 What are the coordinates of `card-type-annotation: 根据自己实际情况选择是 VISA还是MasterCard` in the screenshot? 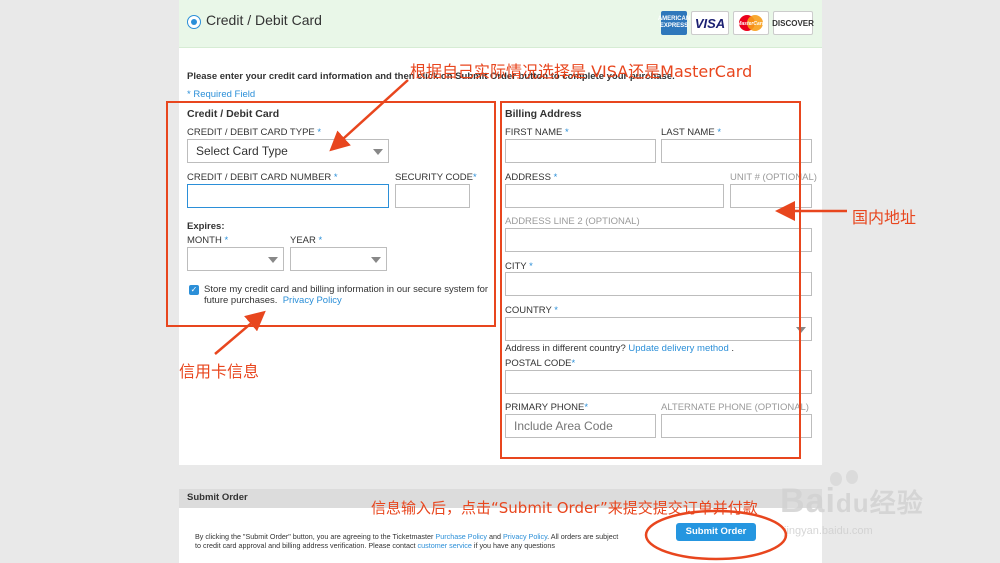 It's located at (581, 71).